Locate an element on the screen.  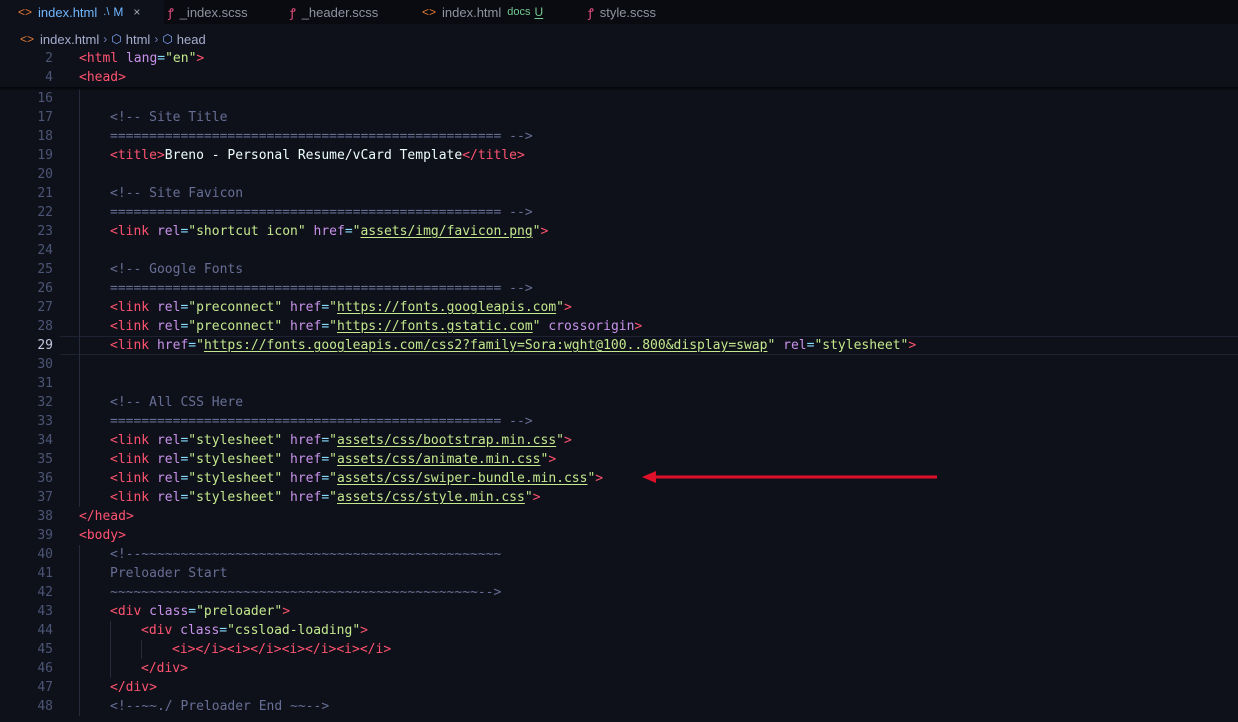
code-line: 46 </div> is located at coordinates (619, 668).